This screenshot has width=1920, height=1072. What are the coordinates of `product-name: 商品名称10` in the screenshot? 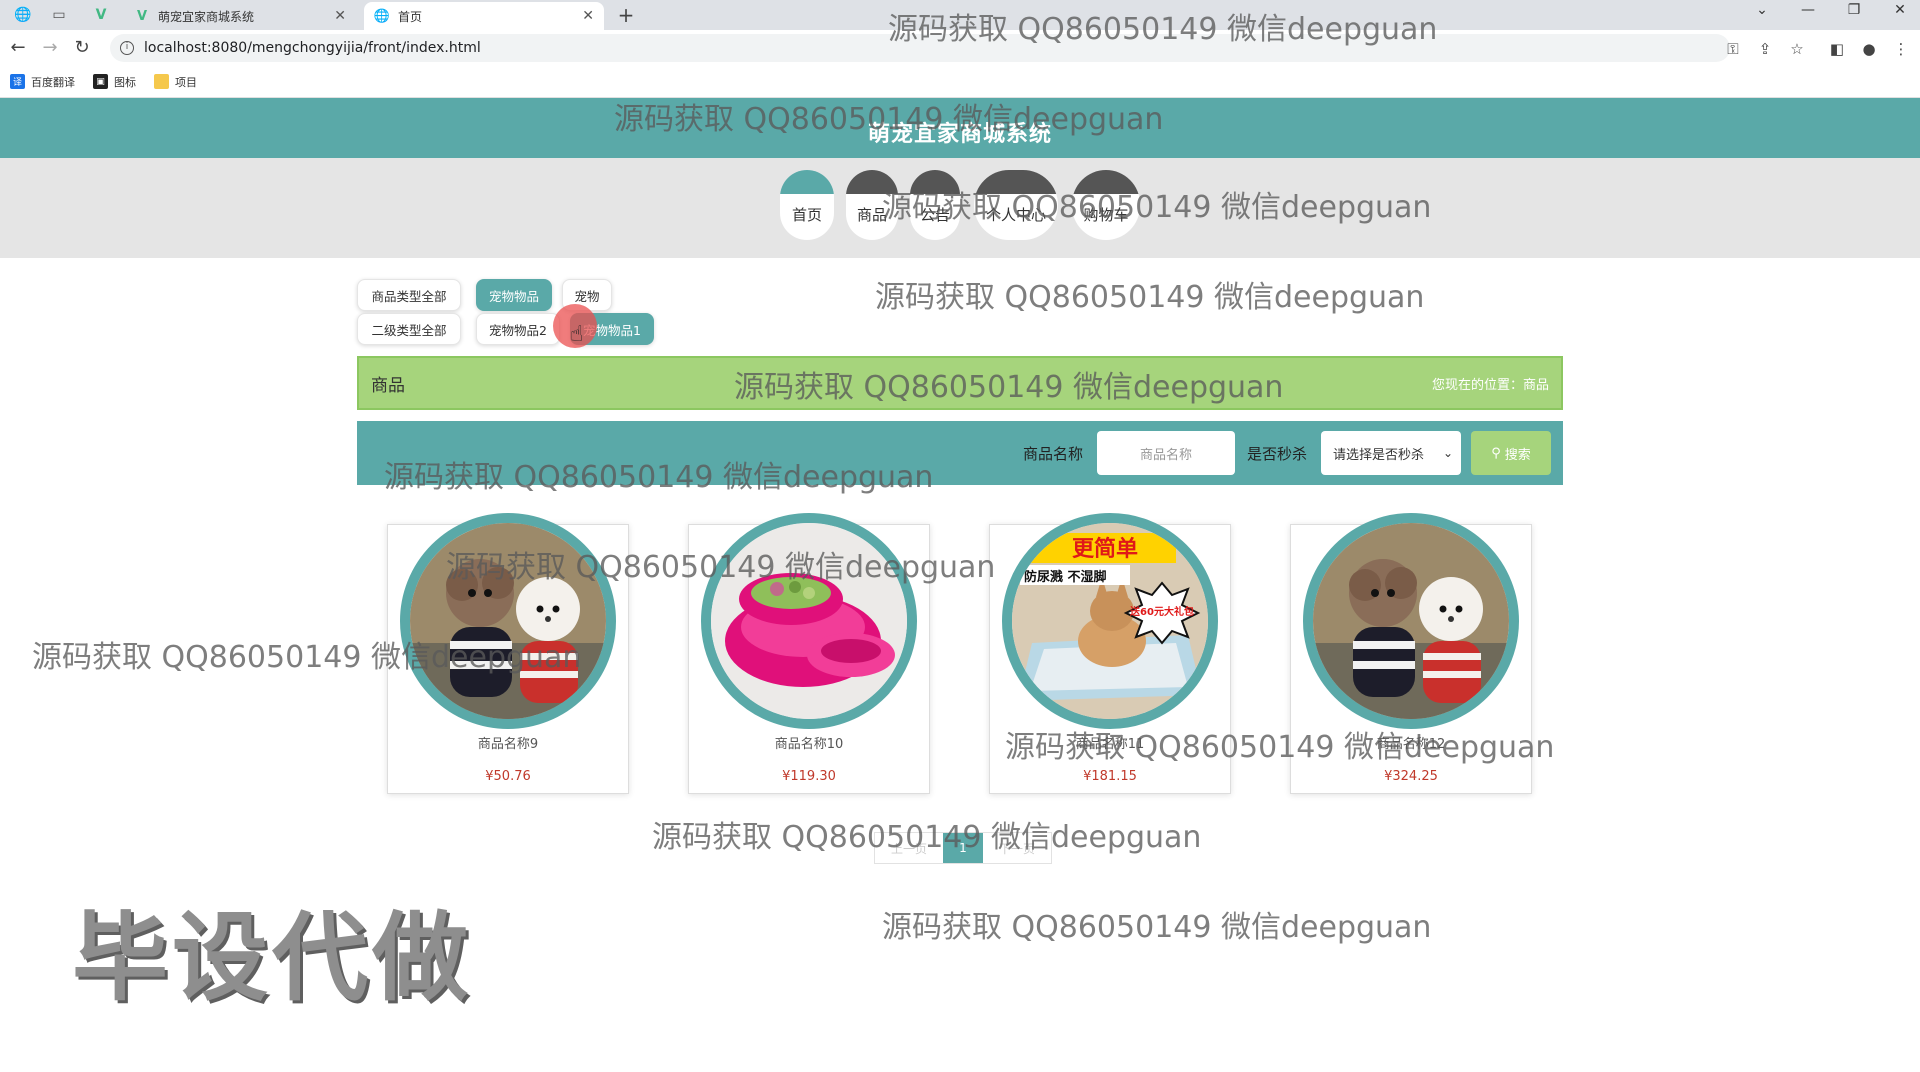 It's located at (809, 744).